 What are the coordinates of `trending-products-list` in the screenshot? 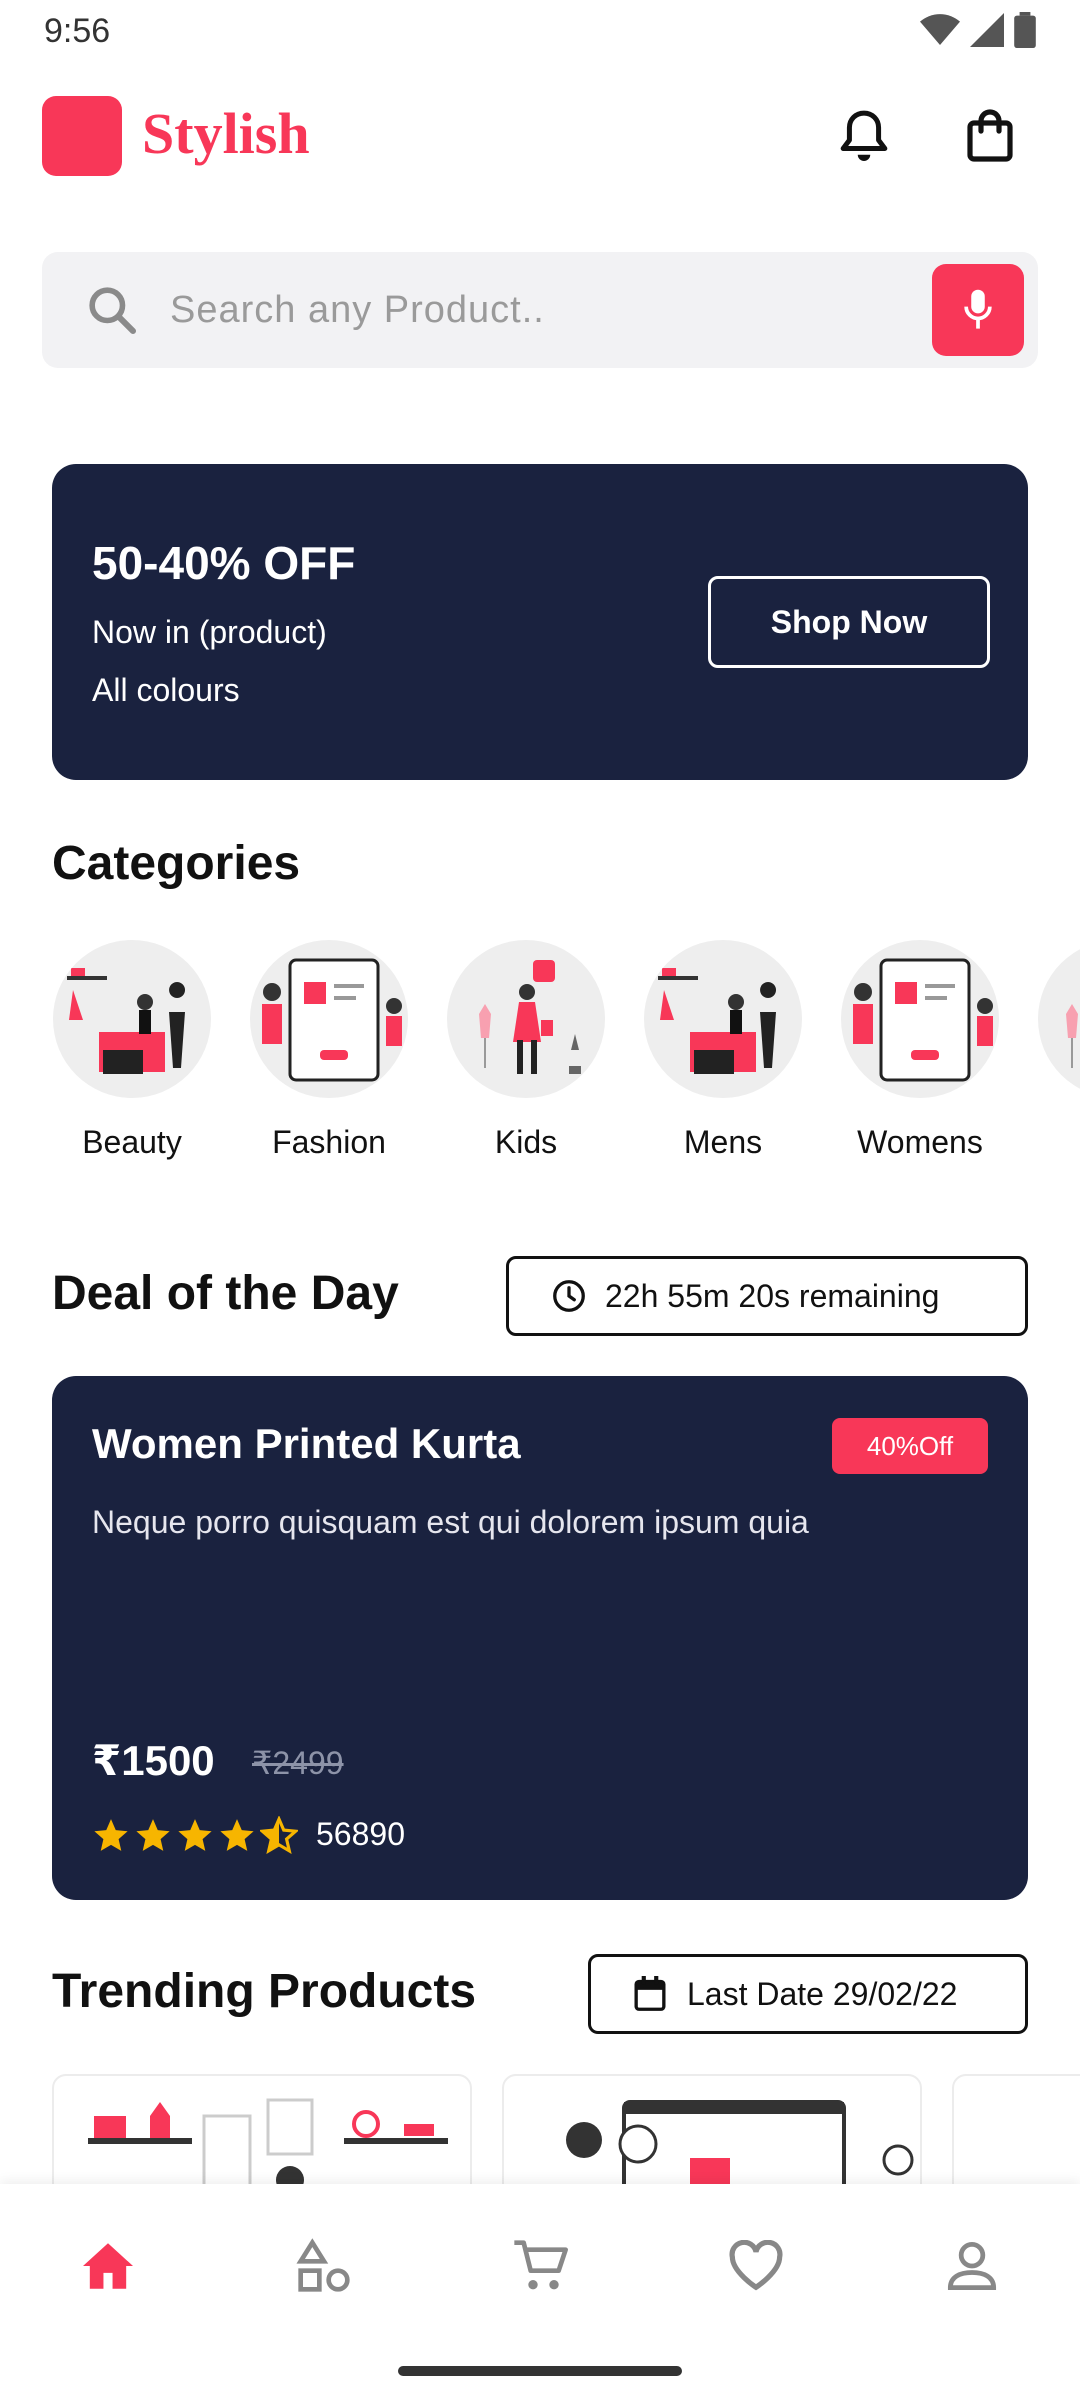 It's located at (566, 2129).